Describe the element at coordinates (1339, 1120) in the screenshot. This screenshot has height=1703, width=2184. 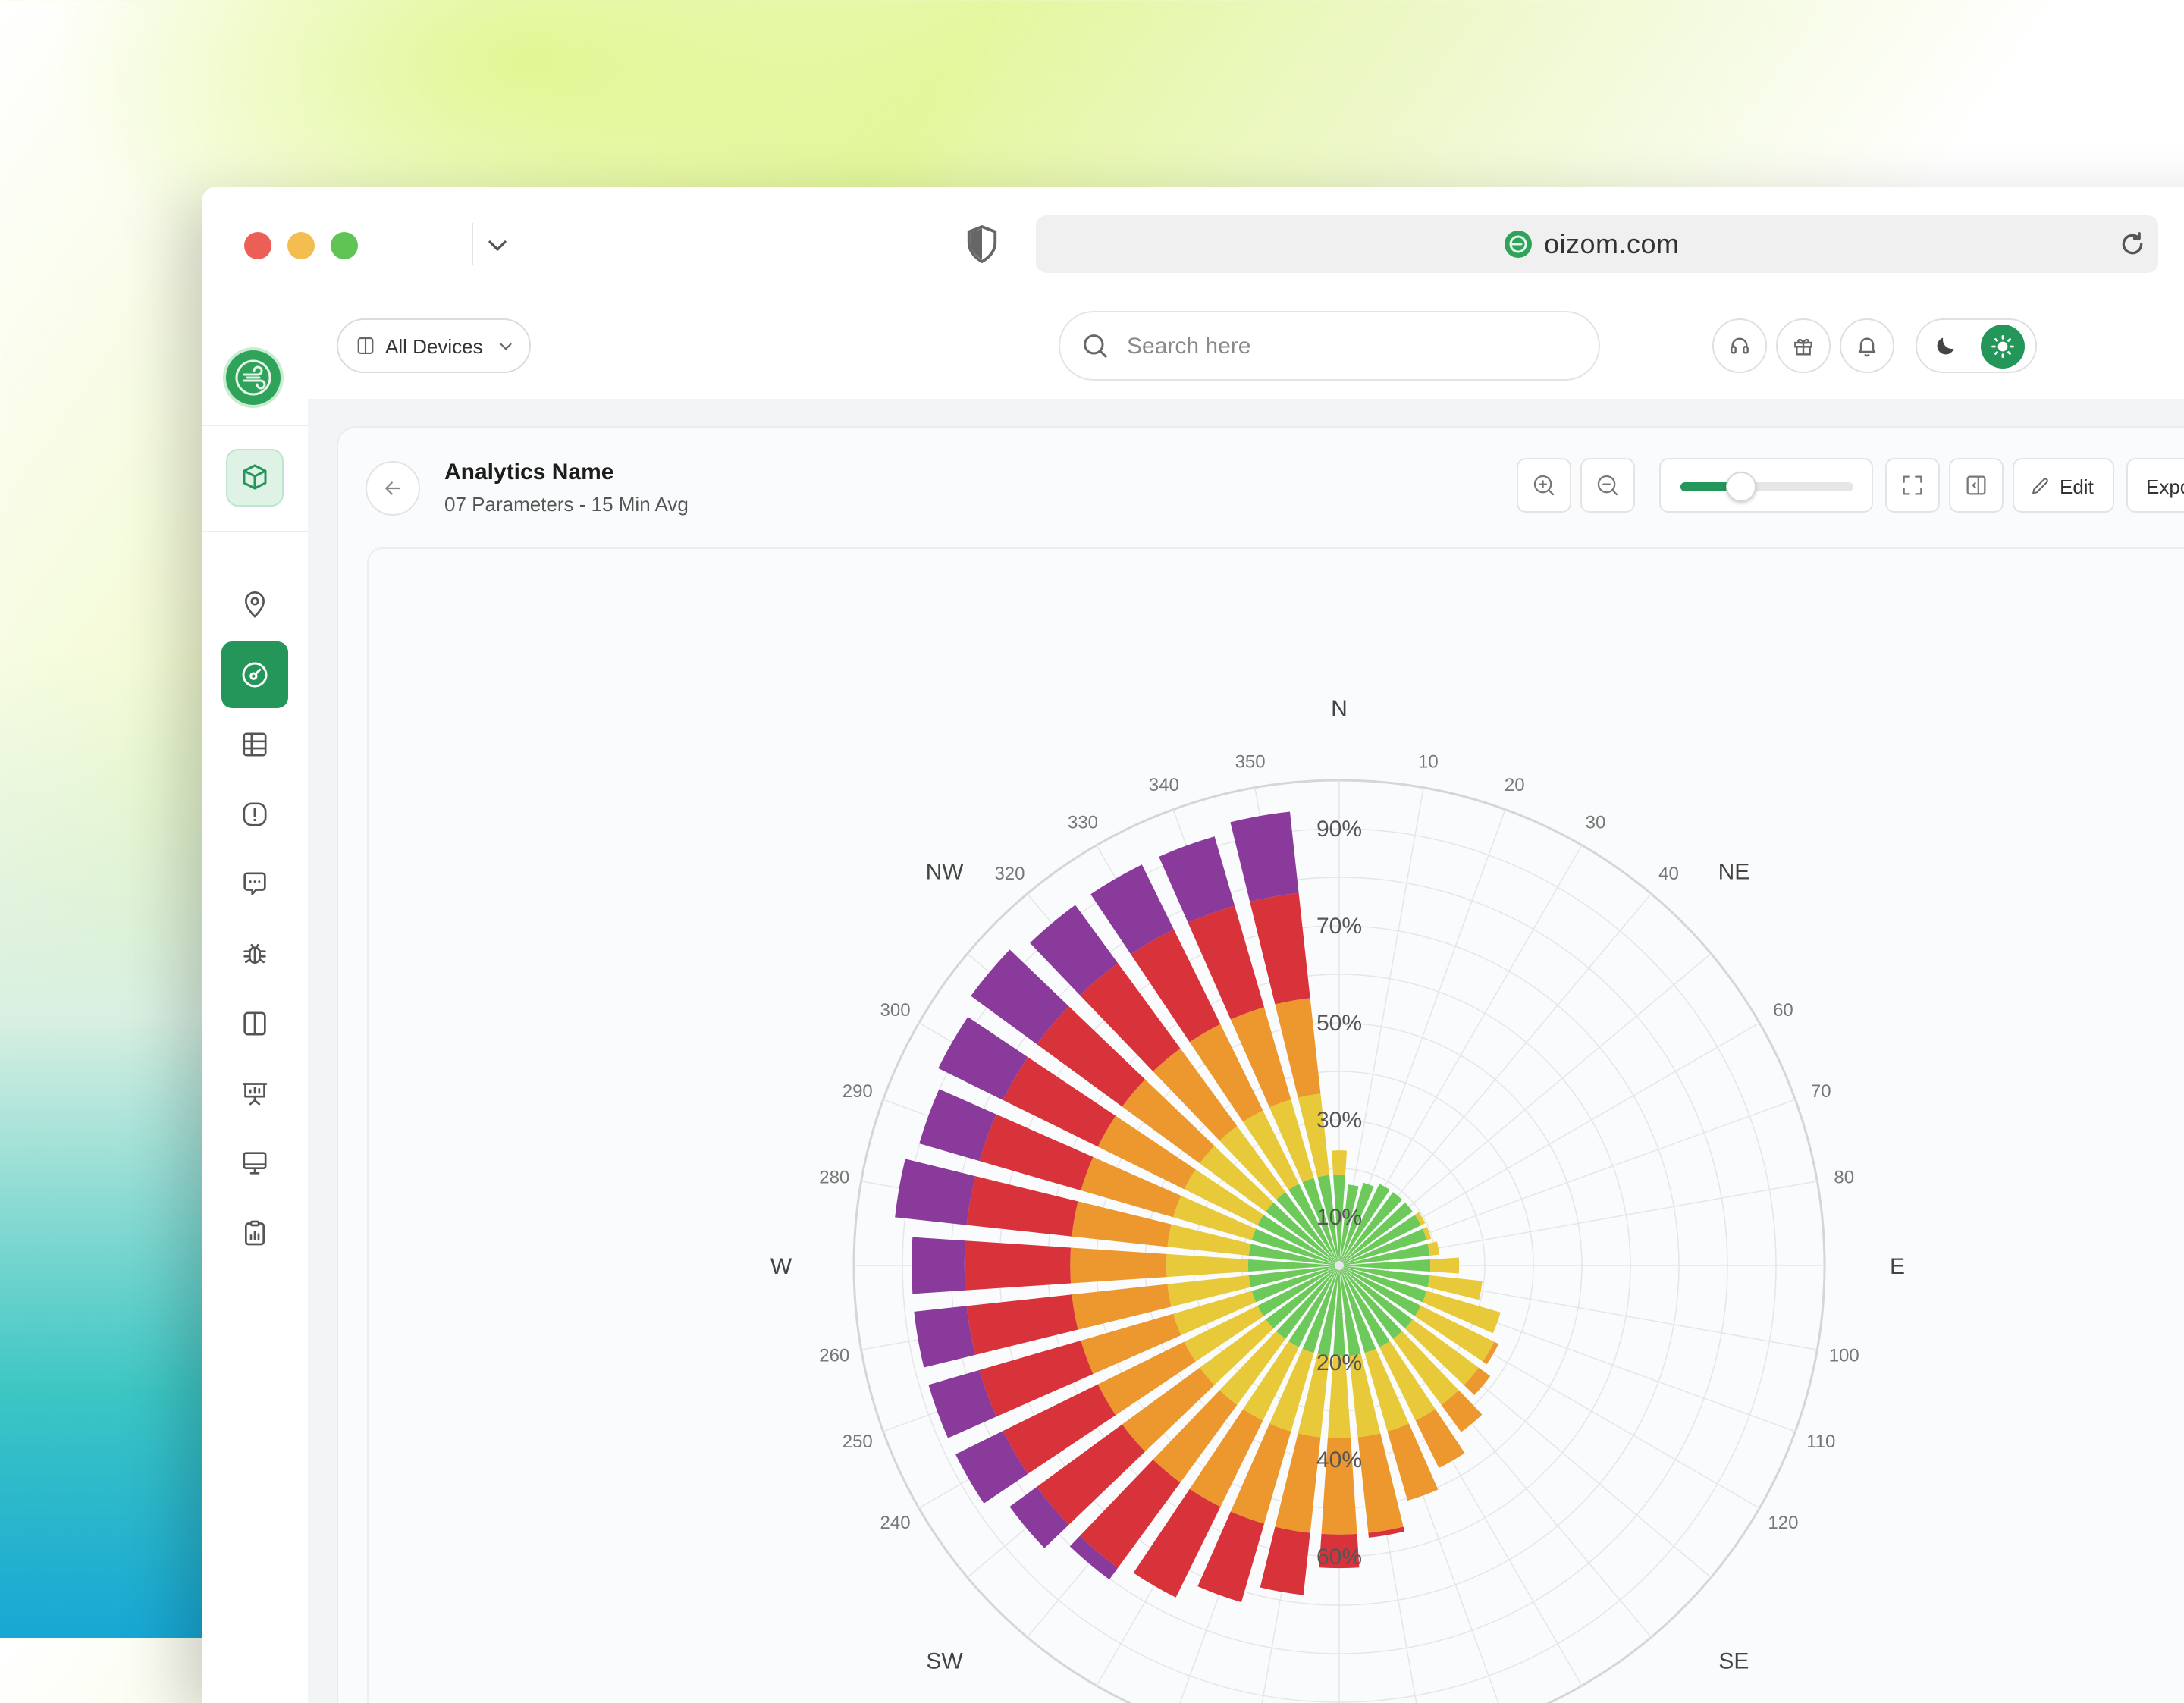
I see `radial-tick-label: 30%` at that location.